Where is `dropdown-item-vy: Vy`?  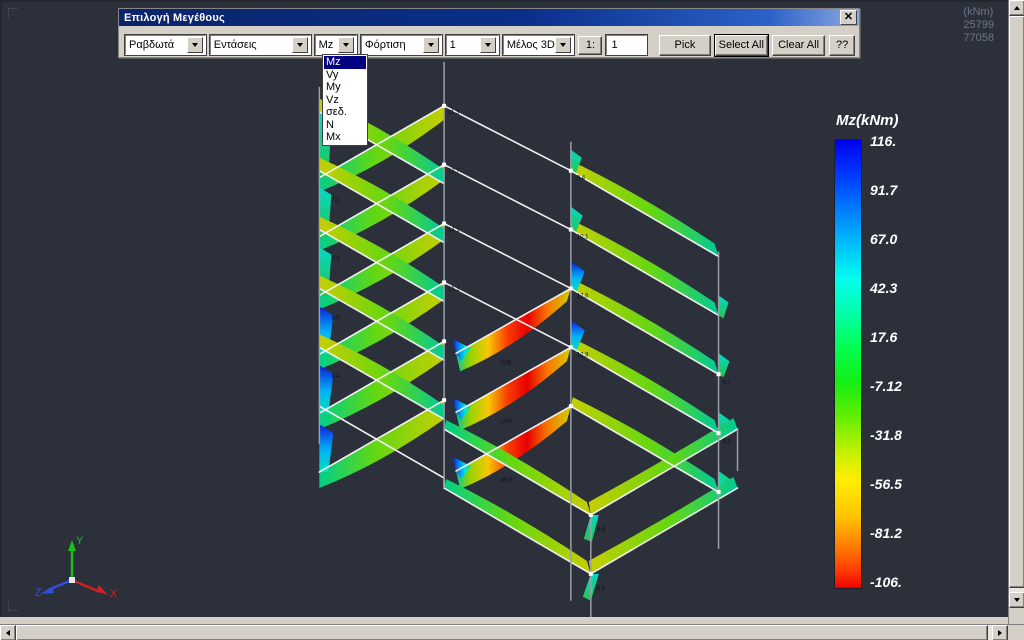 dropdown-item-vy: Vy is located at coordinates (345, 75).